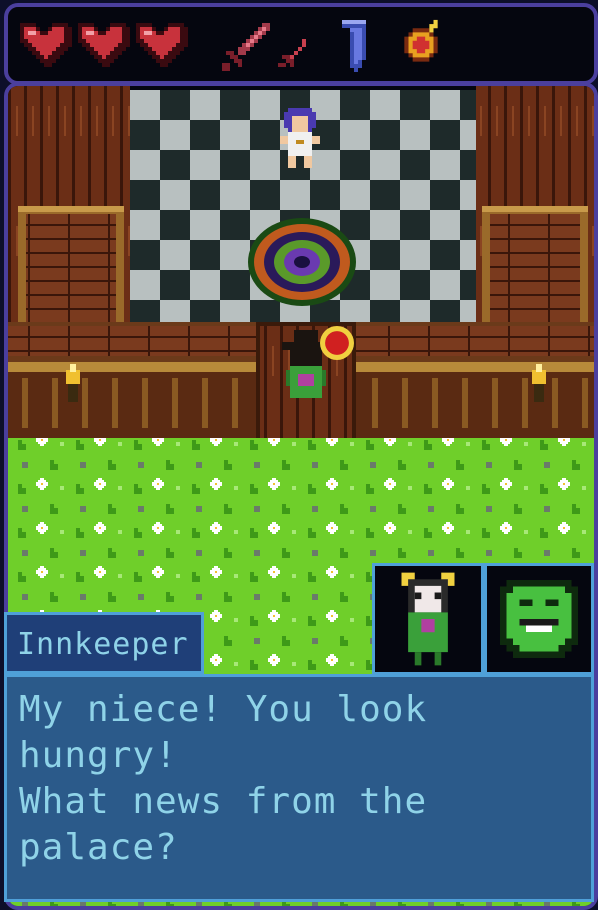  I want to click on player-portrait-sprite, so click(428, 619).